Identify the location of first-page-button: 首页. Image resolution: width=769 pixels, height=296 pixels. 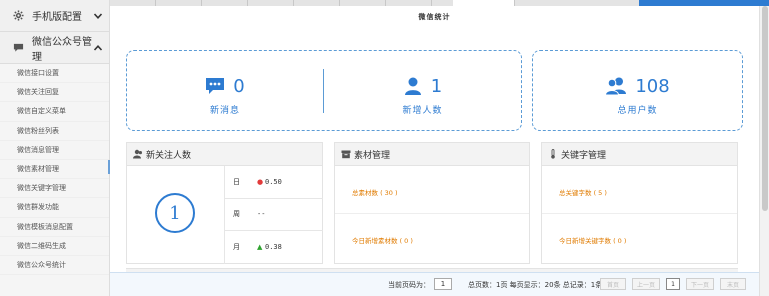
(613, 284).